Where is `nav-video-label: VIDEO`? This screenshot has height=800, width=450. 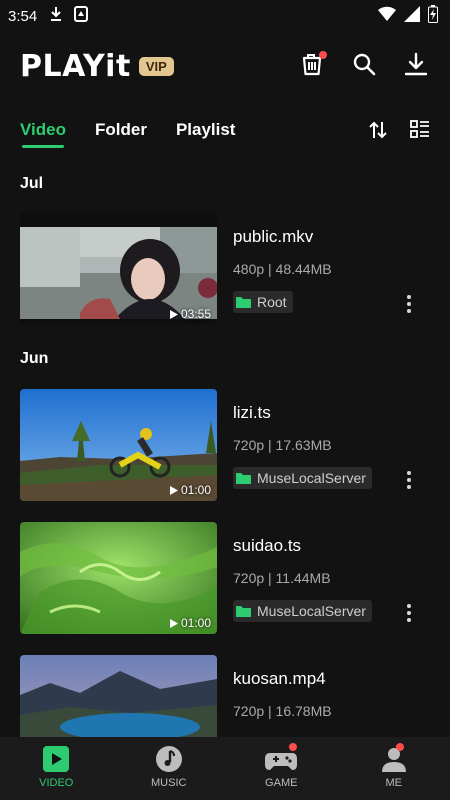 nav-video-label: VIDEO is located at coordinates (56, 783).